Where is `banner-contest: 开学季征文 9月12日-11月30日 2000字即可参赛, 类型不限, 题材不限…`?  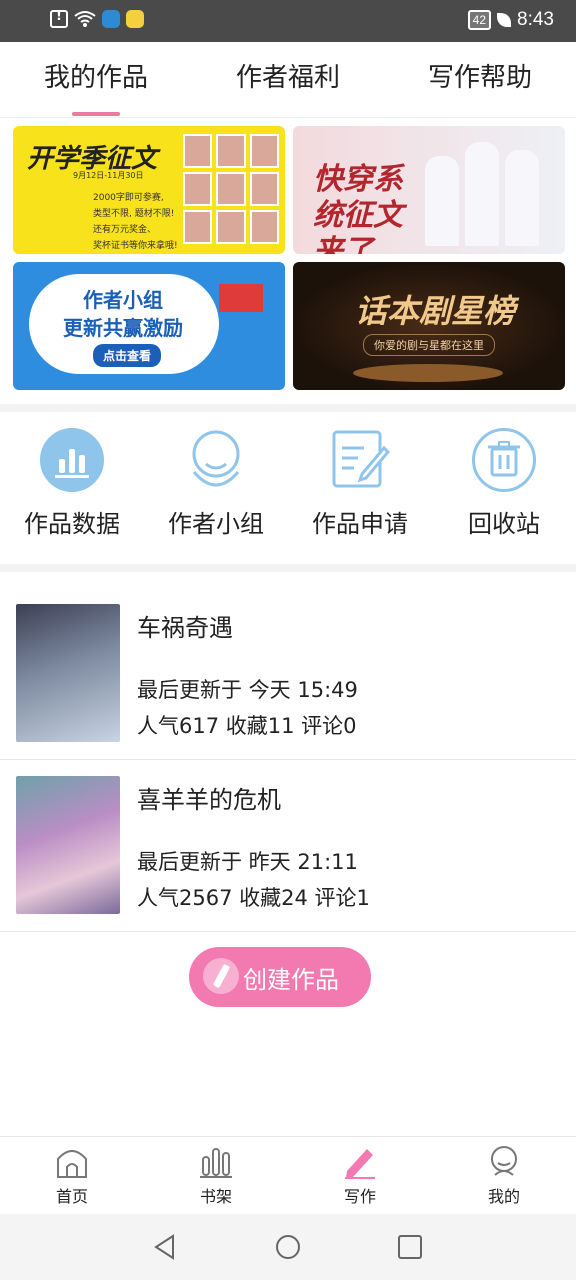 banner-contest: 开学季征文 9月12日-11月30日 2000字即可参赛, 类型不限, 题材不限… is located at coordinates (149, 190).